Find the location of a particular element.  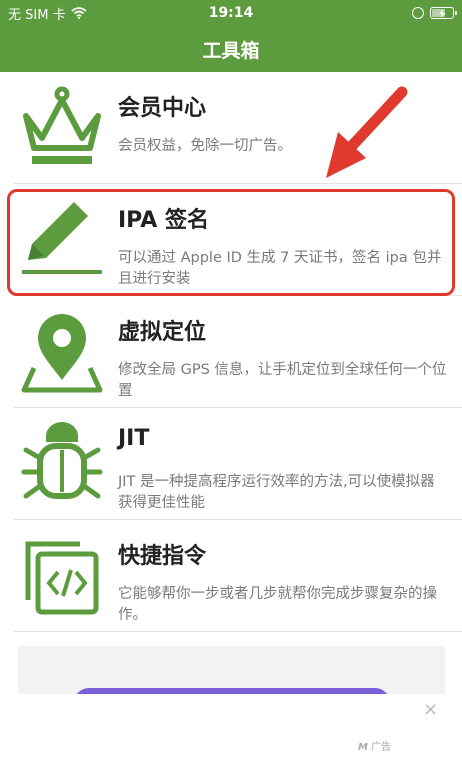

status-left: 无 SIM 卡 is located at coordinates (47, 13).